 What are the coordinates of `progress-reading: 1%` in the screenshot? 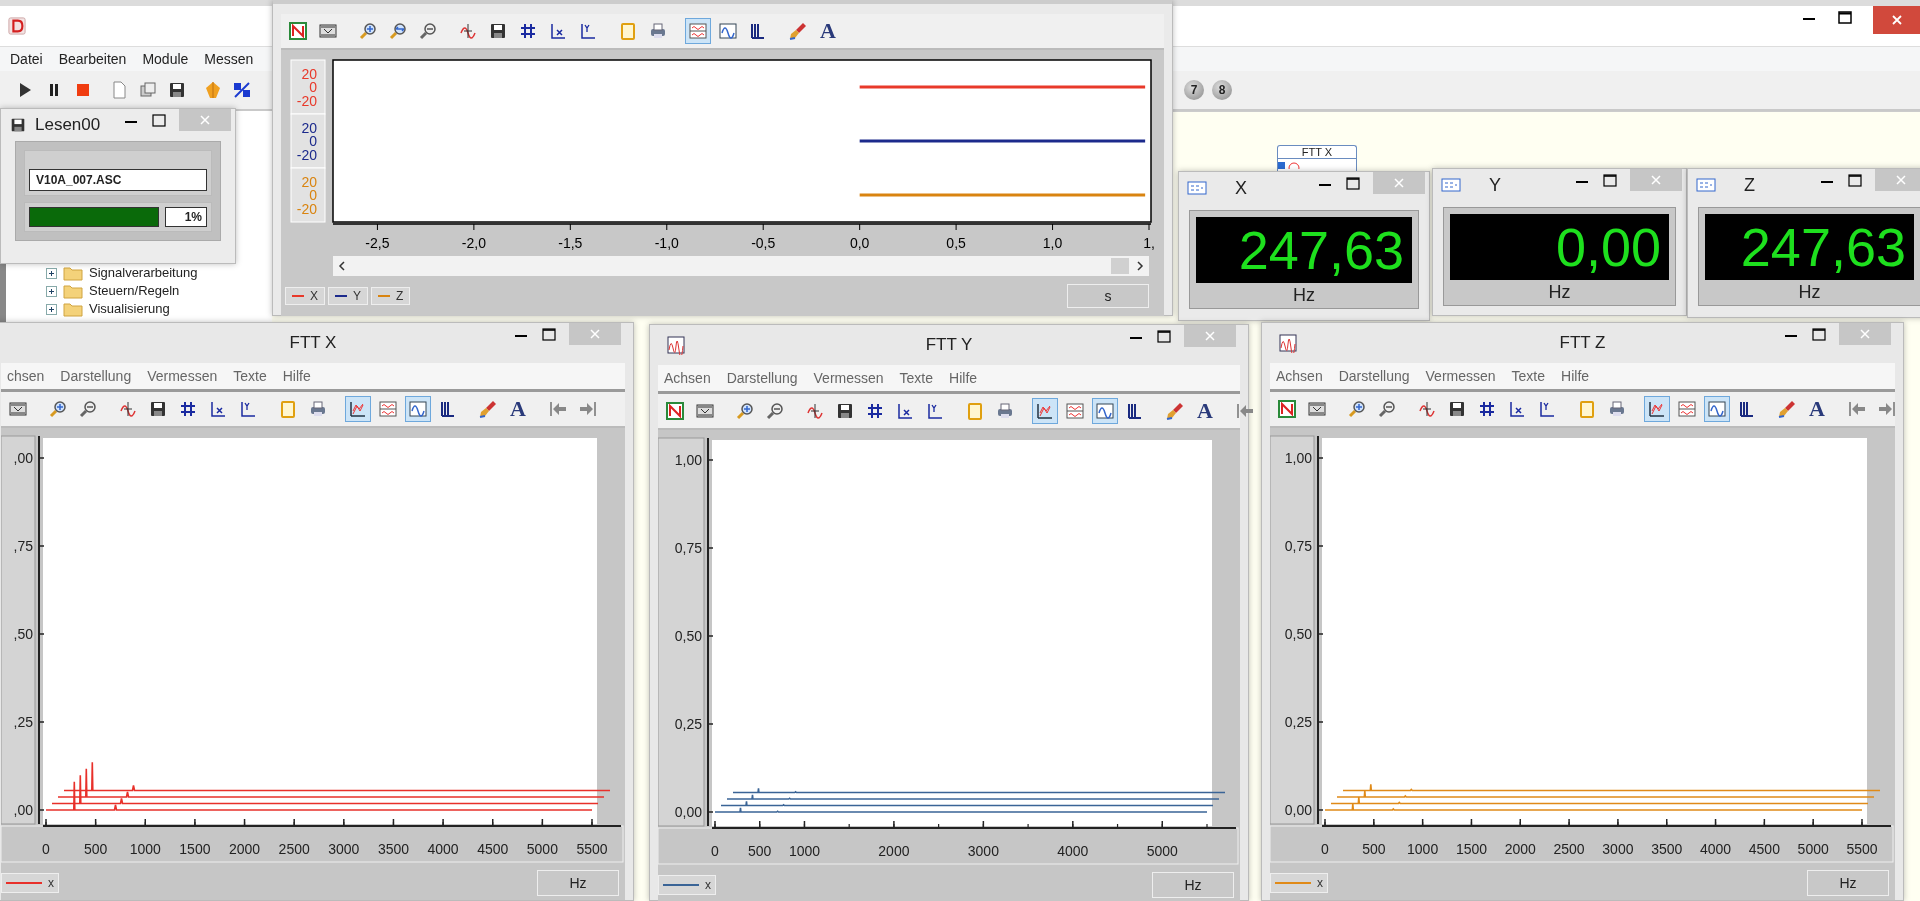 It's located at (186, 217).